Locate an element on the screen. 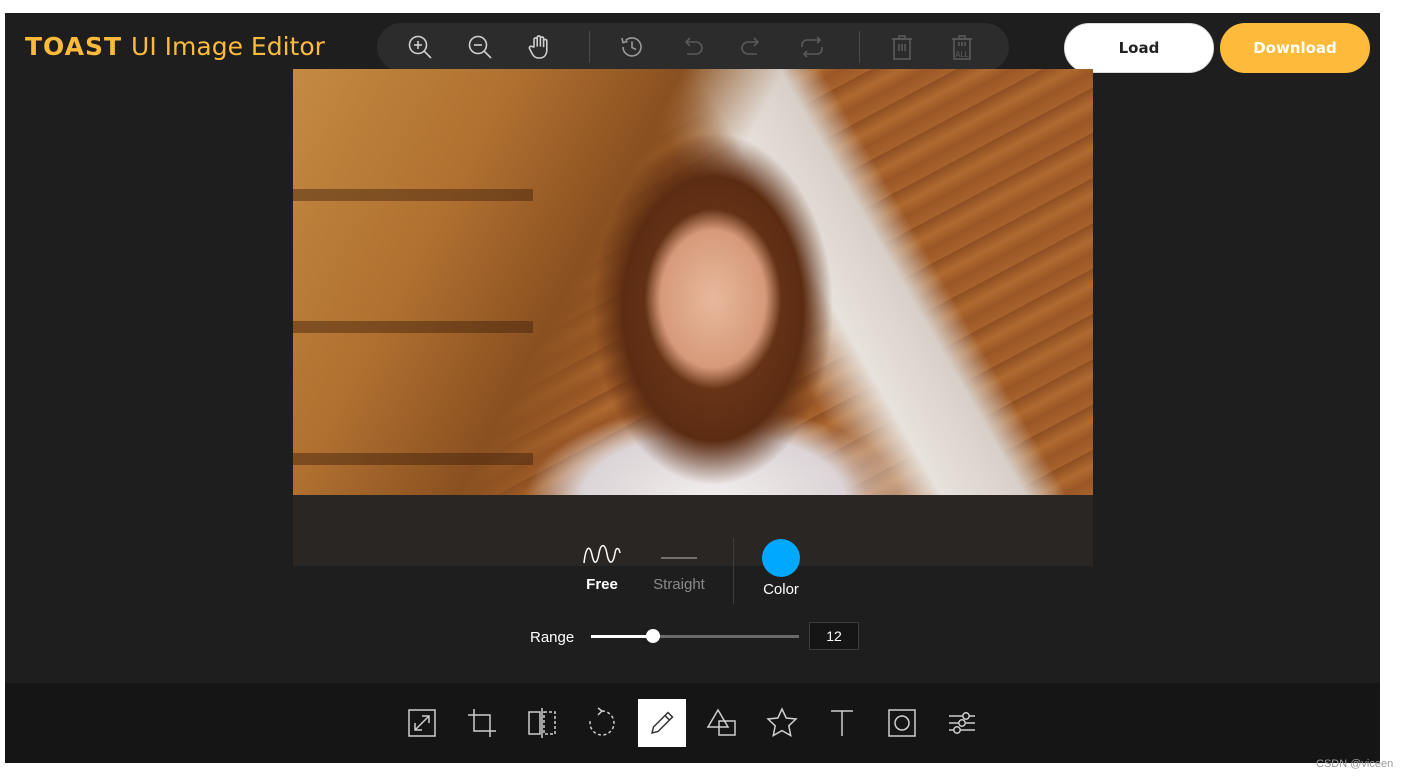 The image size is (1408, 780). draw-icon is located at coordinates (662, 723).